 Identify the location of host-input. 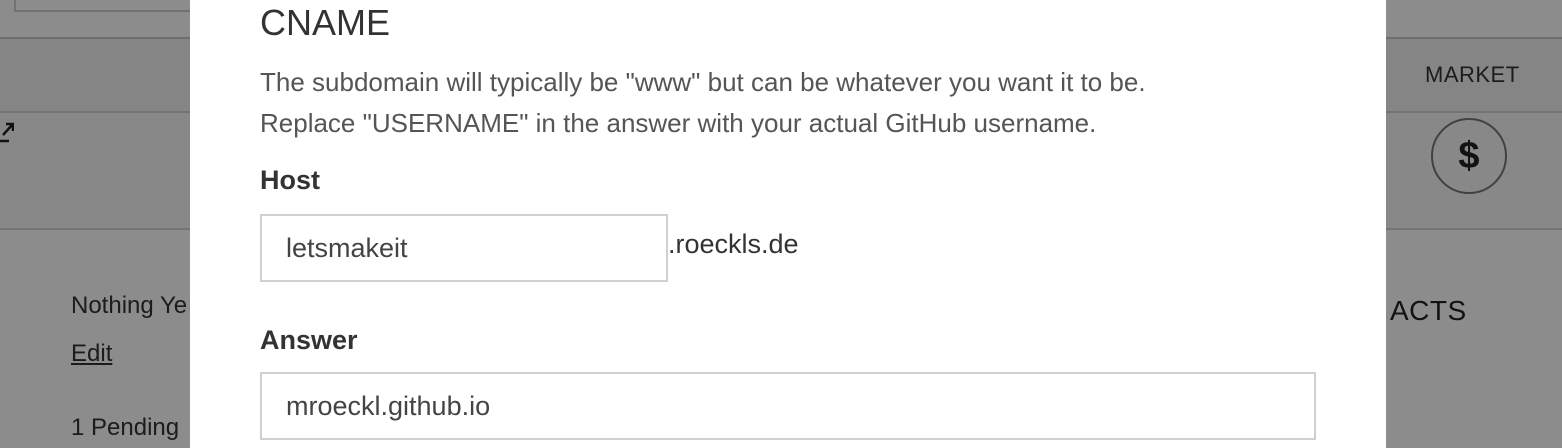
(464, 248).